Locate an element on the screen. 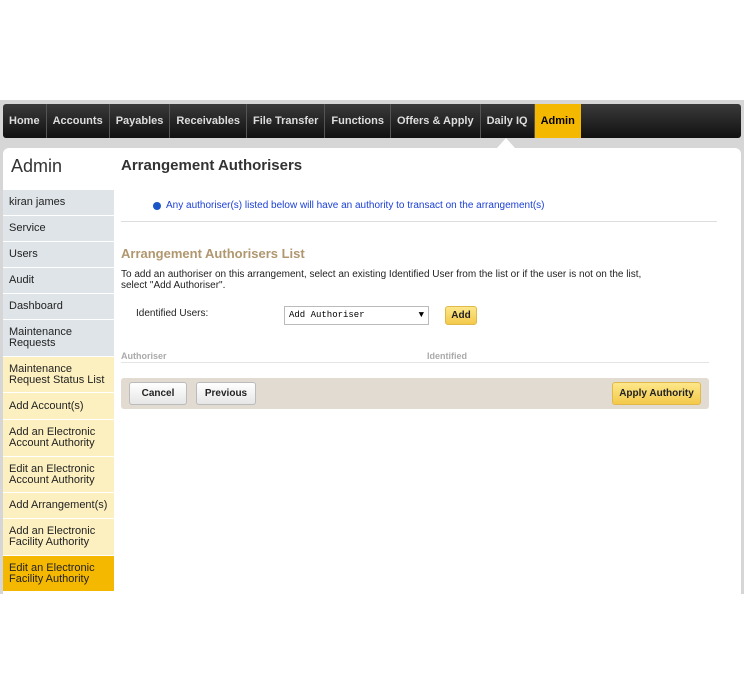  nav-tab-admin: Admin is located at coordinates (557, 121).